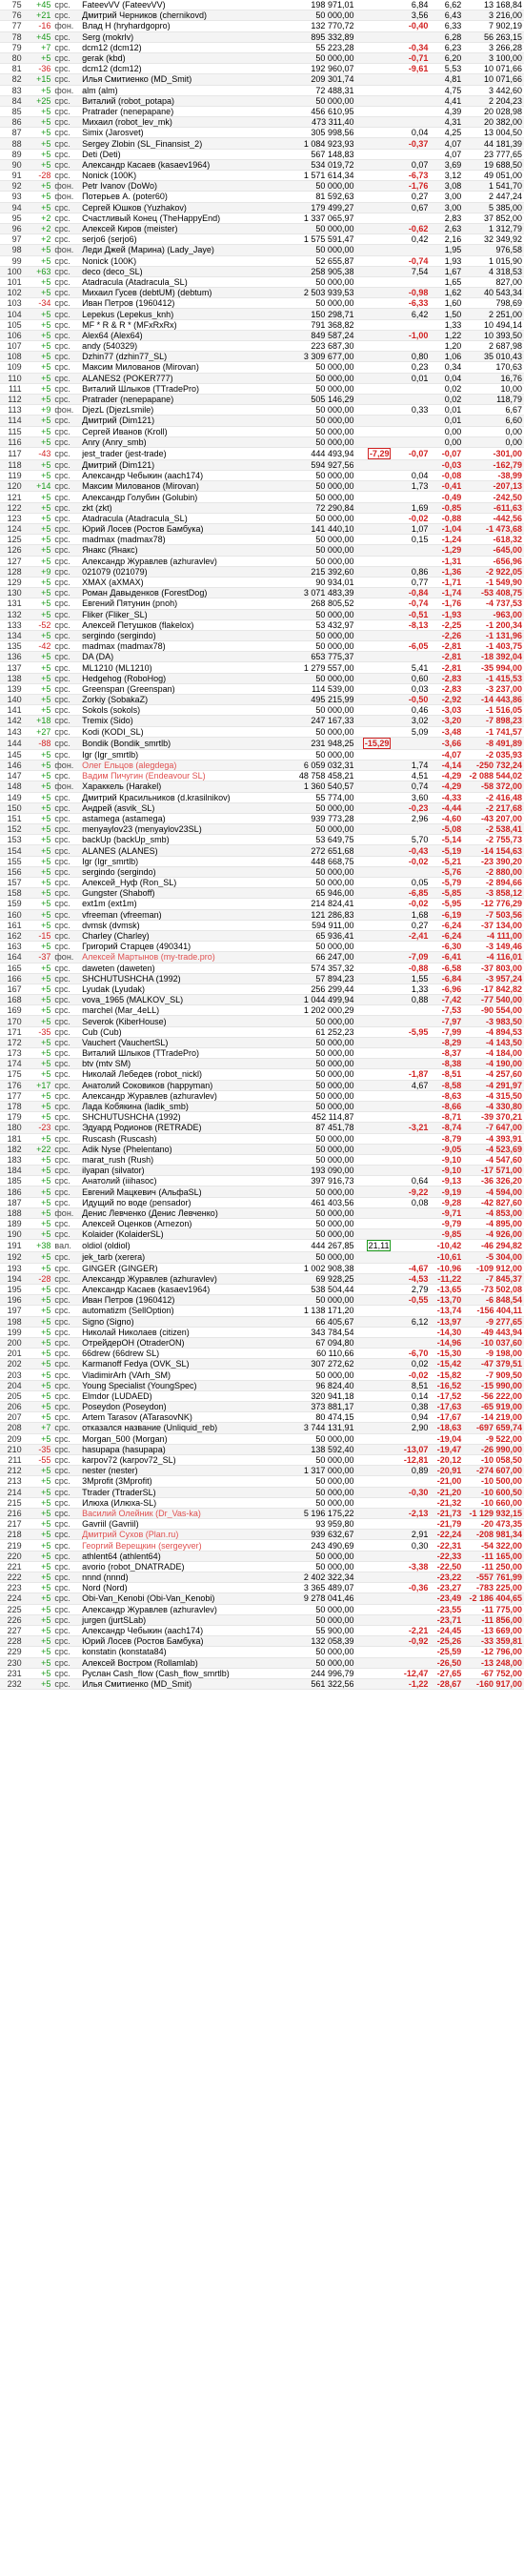 The width and height of the screenshot is (524, 2576). I want to click on trader-name-link: Sergey Zlobin (SL_Finansist_2), so click(185, 143).